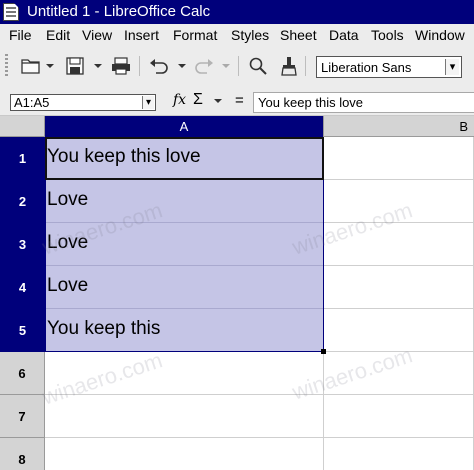 This screenshot has height=470, width=474. What do you see at coordinates (148, 102) in the screenshot?
I see `name-box-dropdown-icon: ▾` at bounding box center [148, 102].